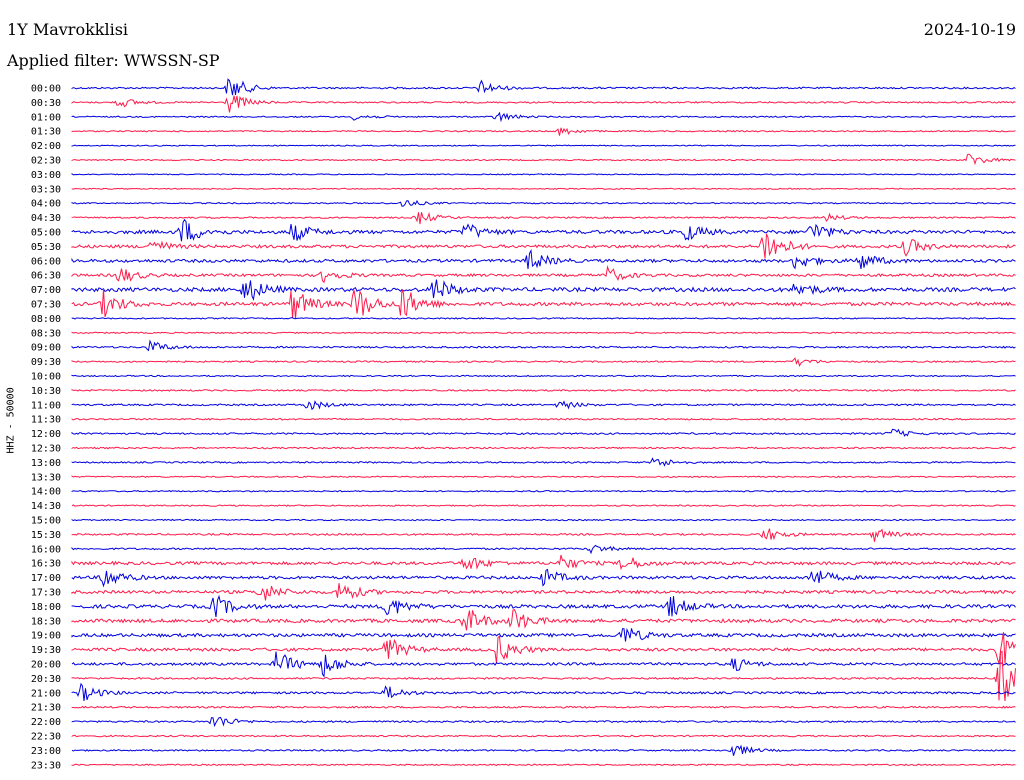 The height and width of the screenshot is (780, 1024). Describe the element at coordinates (46, 492) in the screenshot. I see `row-label: 14:00` at that location.